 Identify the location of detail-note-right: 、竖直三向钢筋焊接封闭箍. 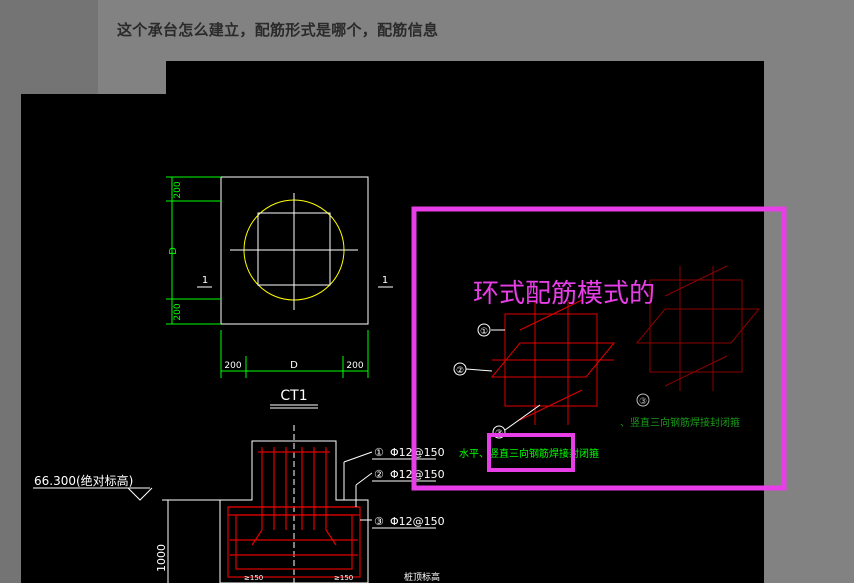
(680, 422).